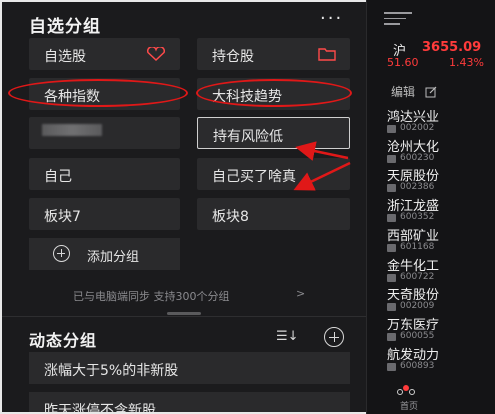  Describe the element at coordinates (417, 366) in the screenshot. I see `stock-code: 600893` at that location.